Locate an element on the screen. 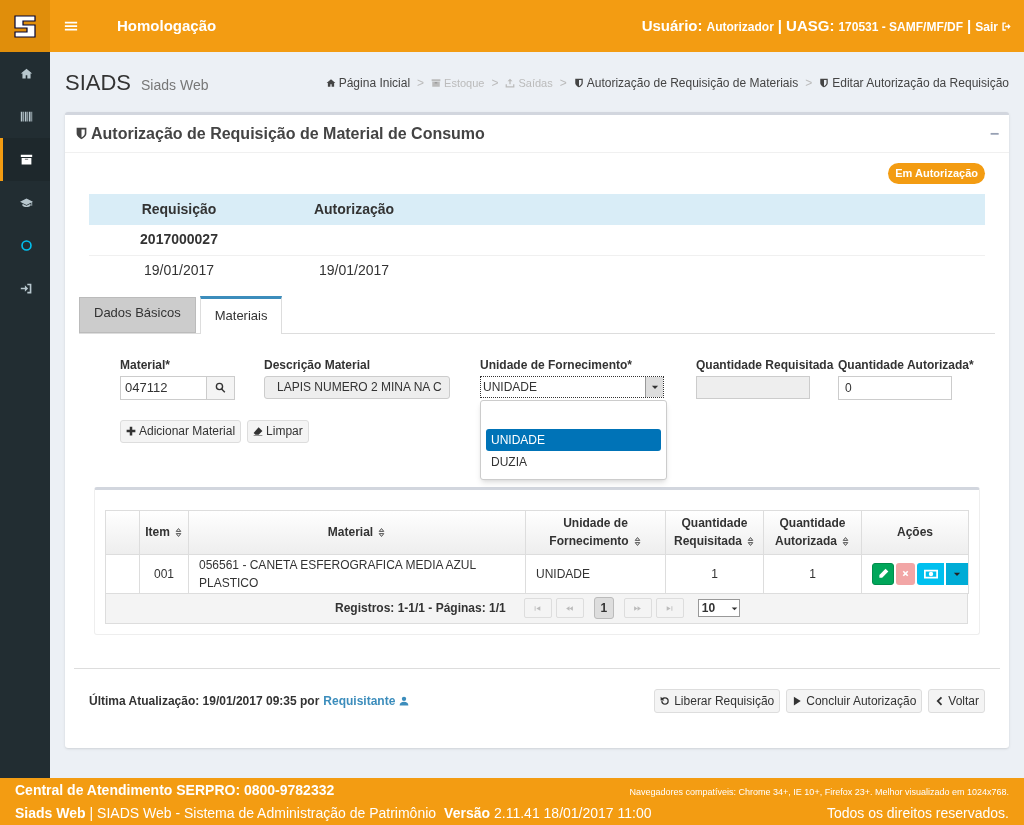  uasg-value: 170531 - SAMF/MF/DF is located at coordinates (901, 27).